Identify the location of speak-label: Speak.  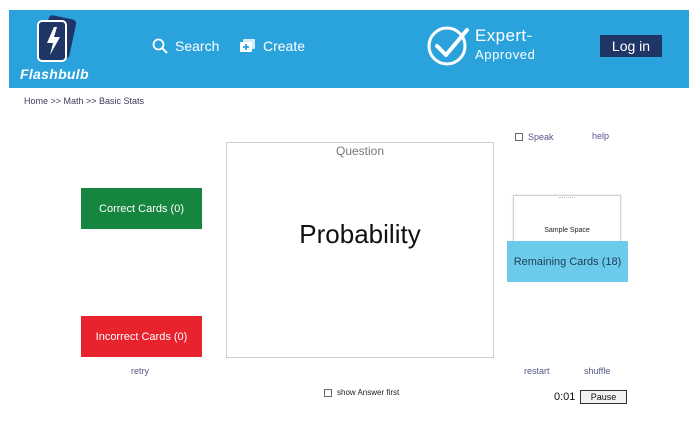
(541, 137).